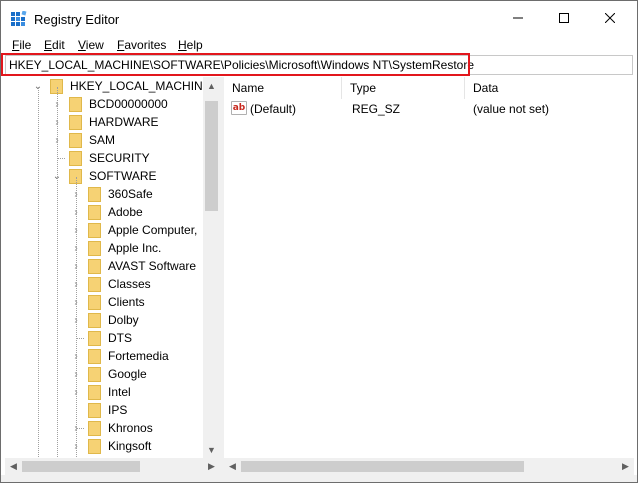  I want to click on tree-node-software-child: › AVAST Software, so click(132, 266).